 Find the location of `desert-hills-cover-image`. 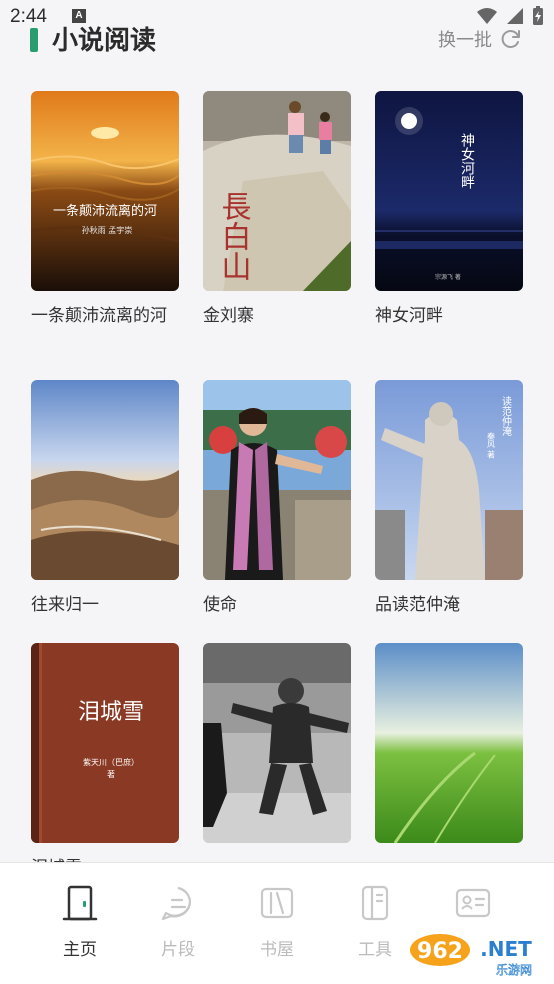

desert-hills-cover-image is located at coordinates (105, 480).